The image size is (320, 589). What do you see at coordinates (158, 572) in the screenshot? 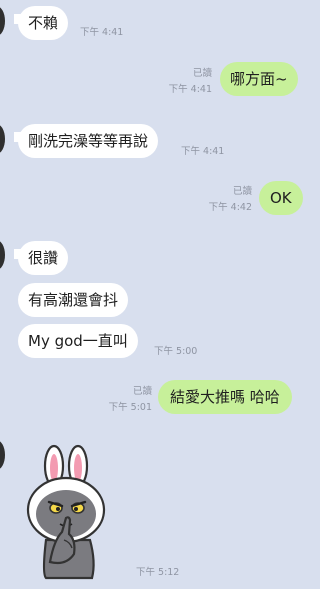
I see `message-time: 下午 5:12` at bounding box center [158, 572].